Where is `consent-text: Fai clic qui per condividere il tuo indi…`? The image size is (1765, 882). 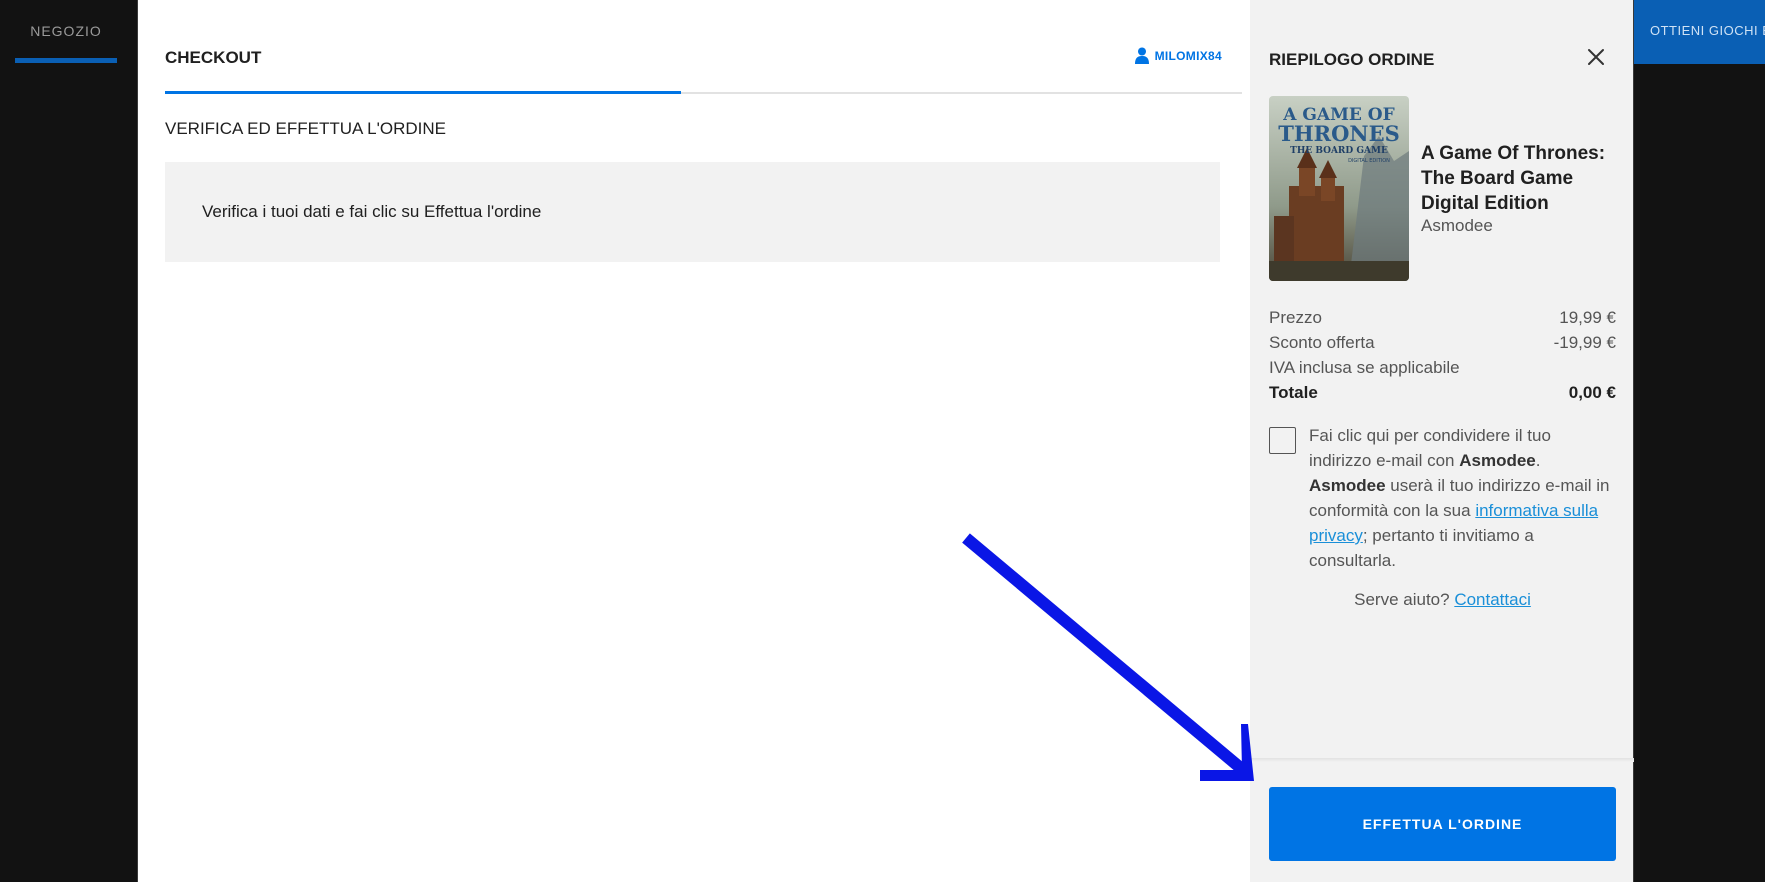 consent-text: Fai clic qui per condividere il tuo indi… is located at coordinates (1461, 498).